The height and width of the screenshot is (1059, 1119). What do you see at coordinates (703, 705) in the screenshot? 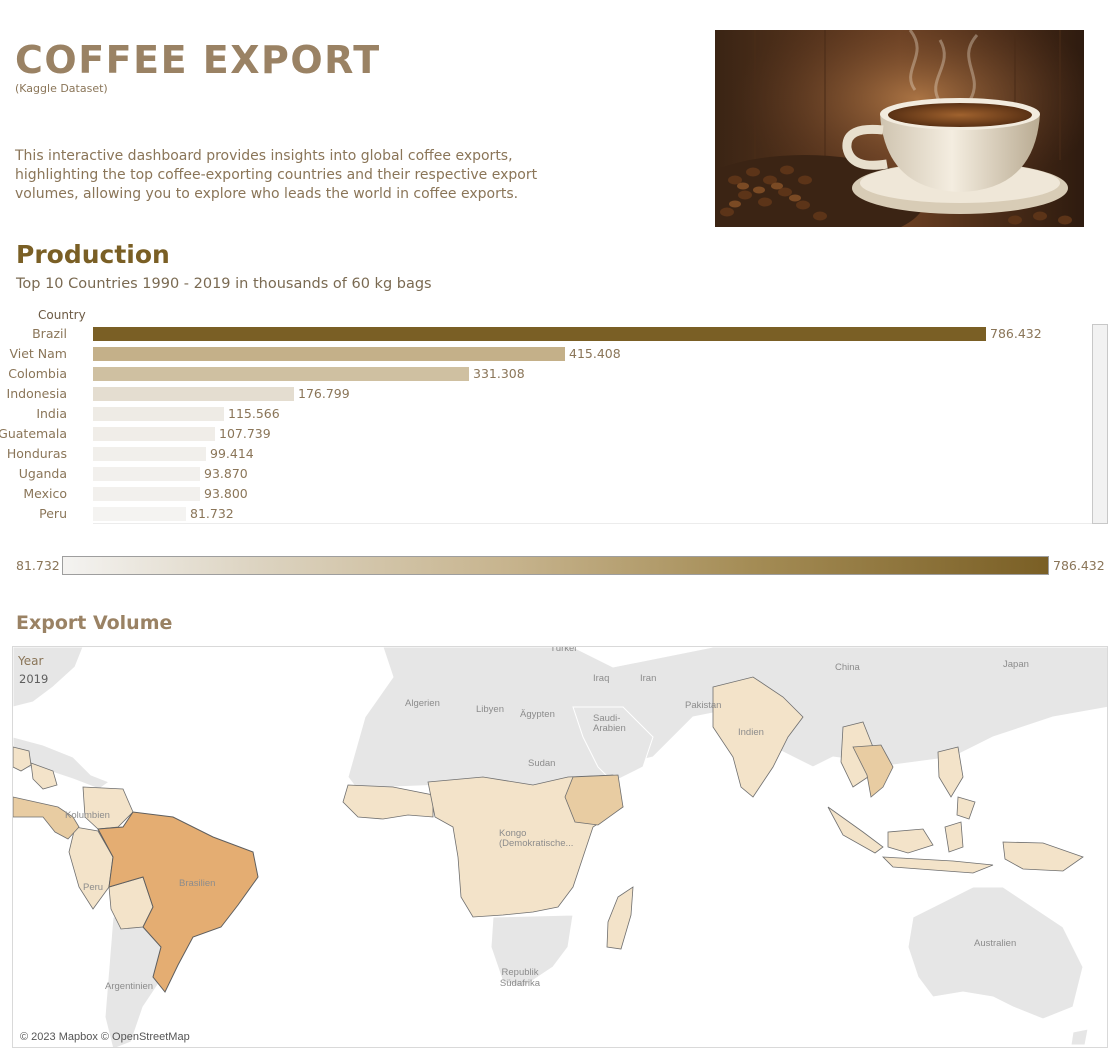
I see `map-place-label: Pakistan` at bounding box center [703, 705].